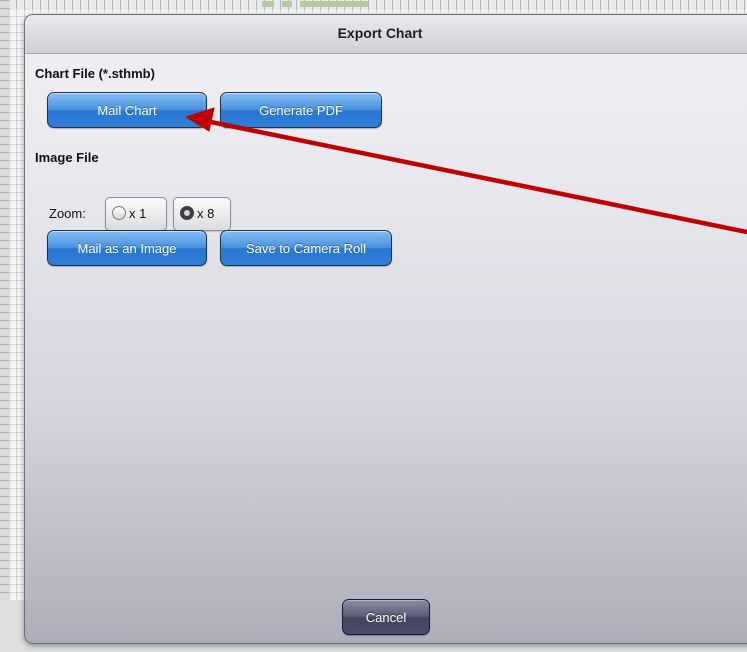 The image size is (747, 652). I want to click on zoom-option-x8: x 8, so click(202, 214).